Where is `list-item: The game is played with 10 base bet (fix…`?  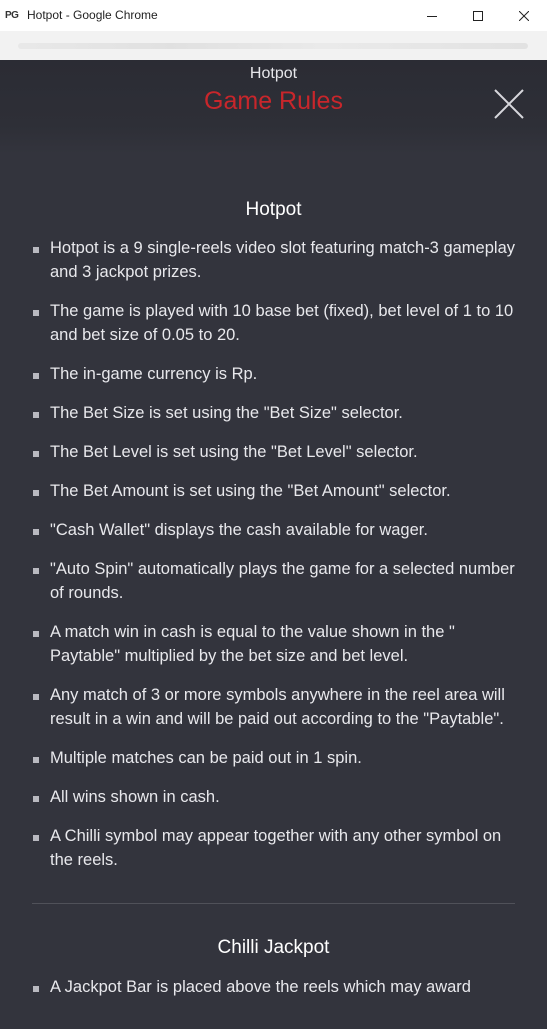
list-item: The game is played with 10 base bet (fix… is located at coordinates (273, 323).